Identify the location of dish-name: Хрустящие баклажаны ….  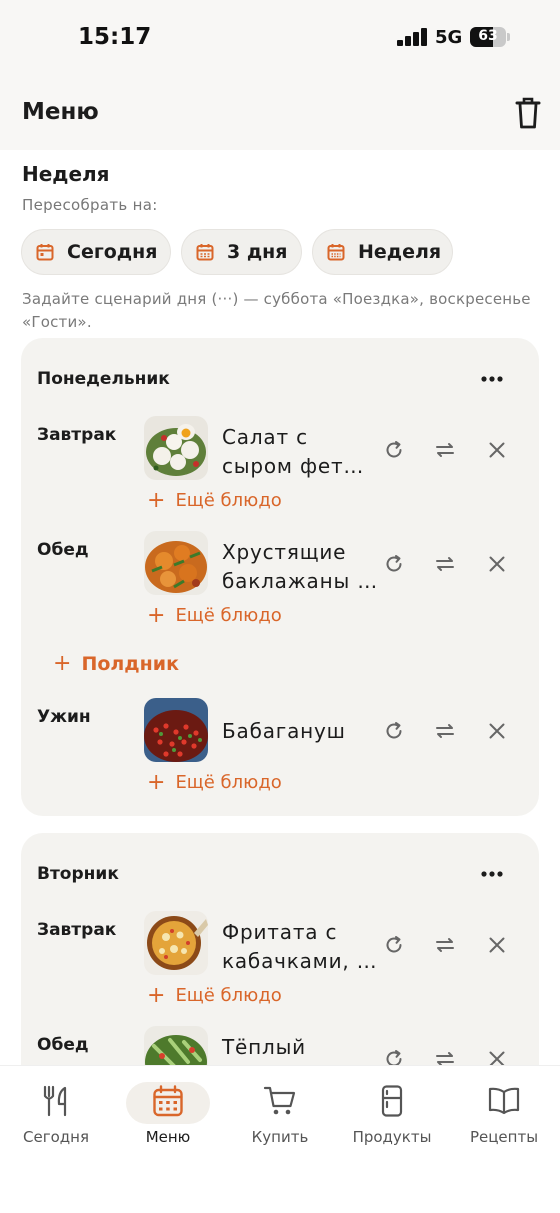
(302, 567).